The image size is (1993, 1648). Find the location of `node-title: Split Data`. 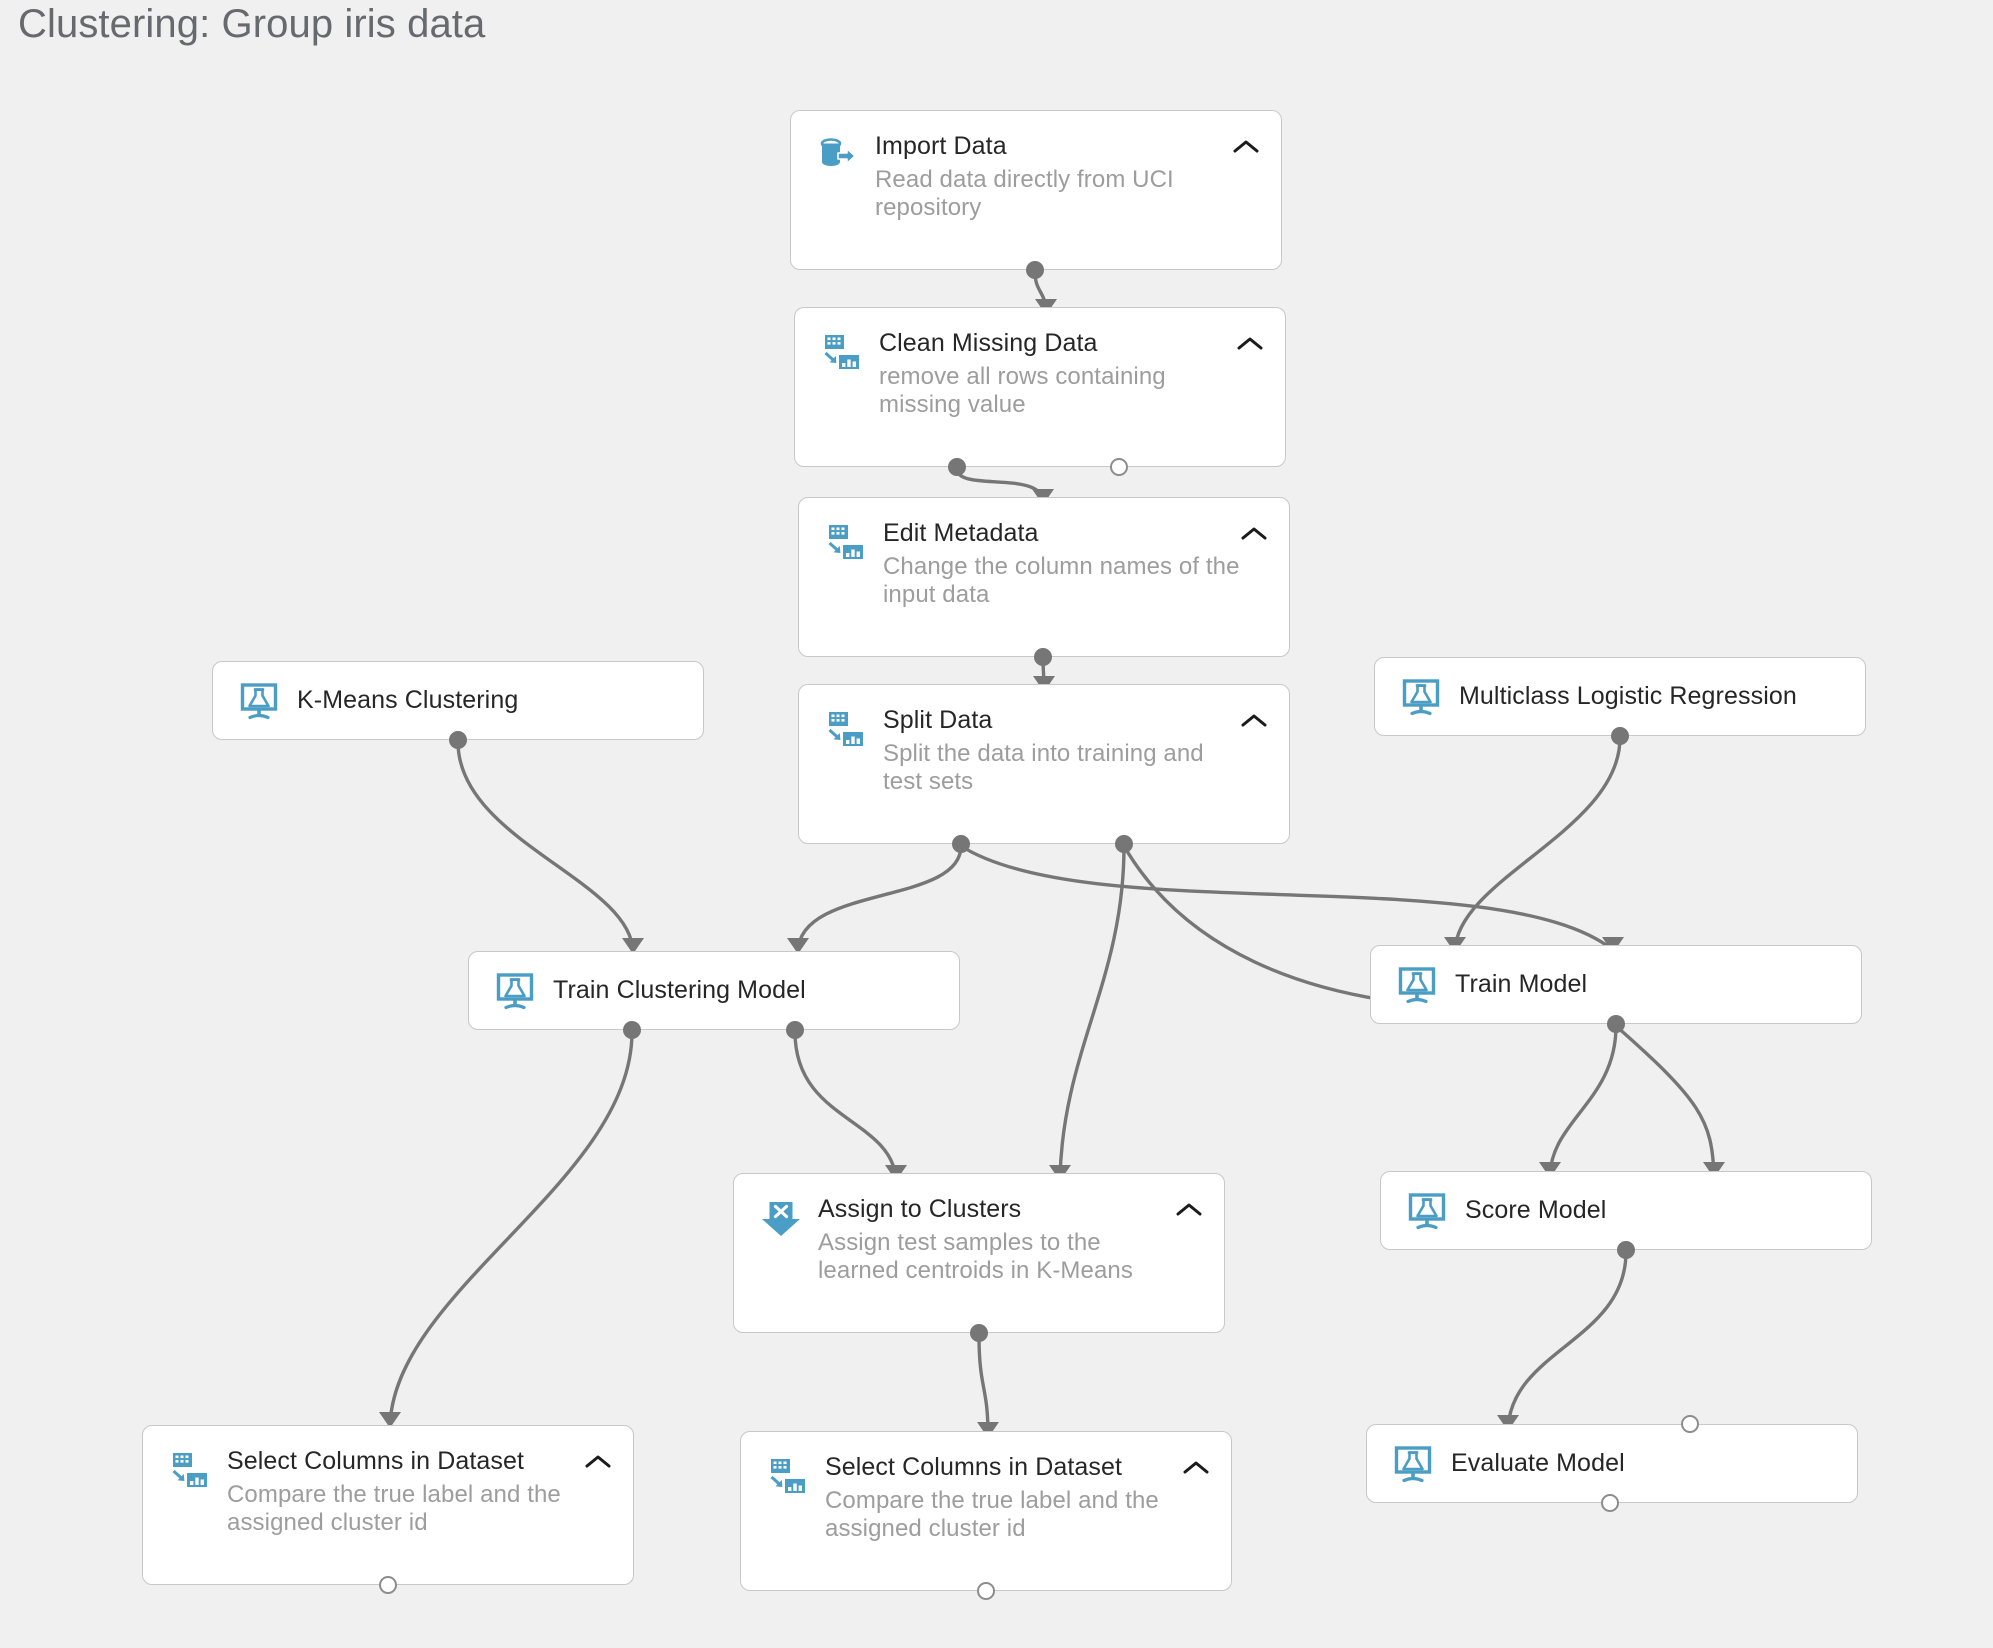

node-title: Split Data is located at coordinates (938, 720).